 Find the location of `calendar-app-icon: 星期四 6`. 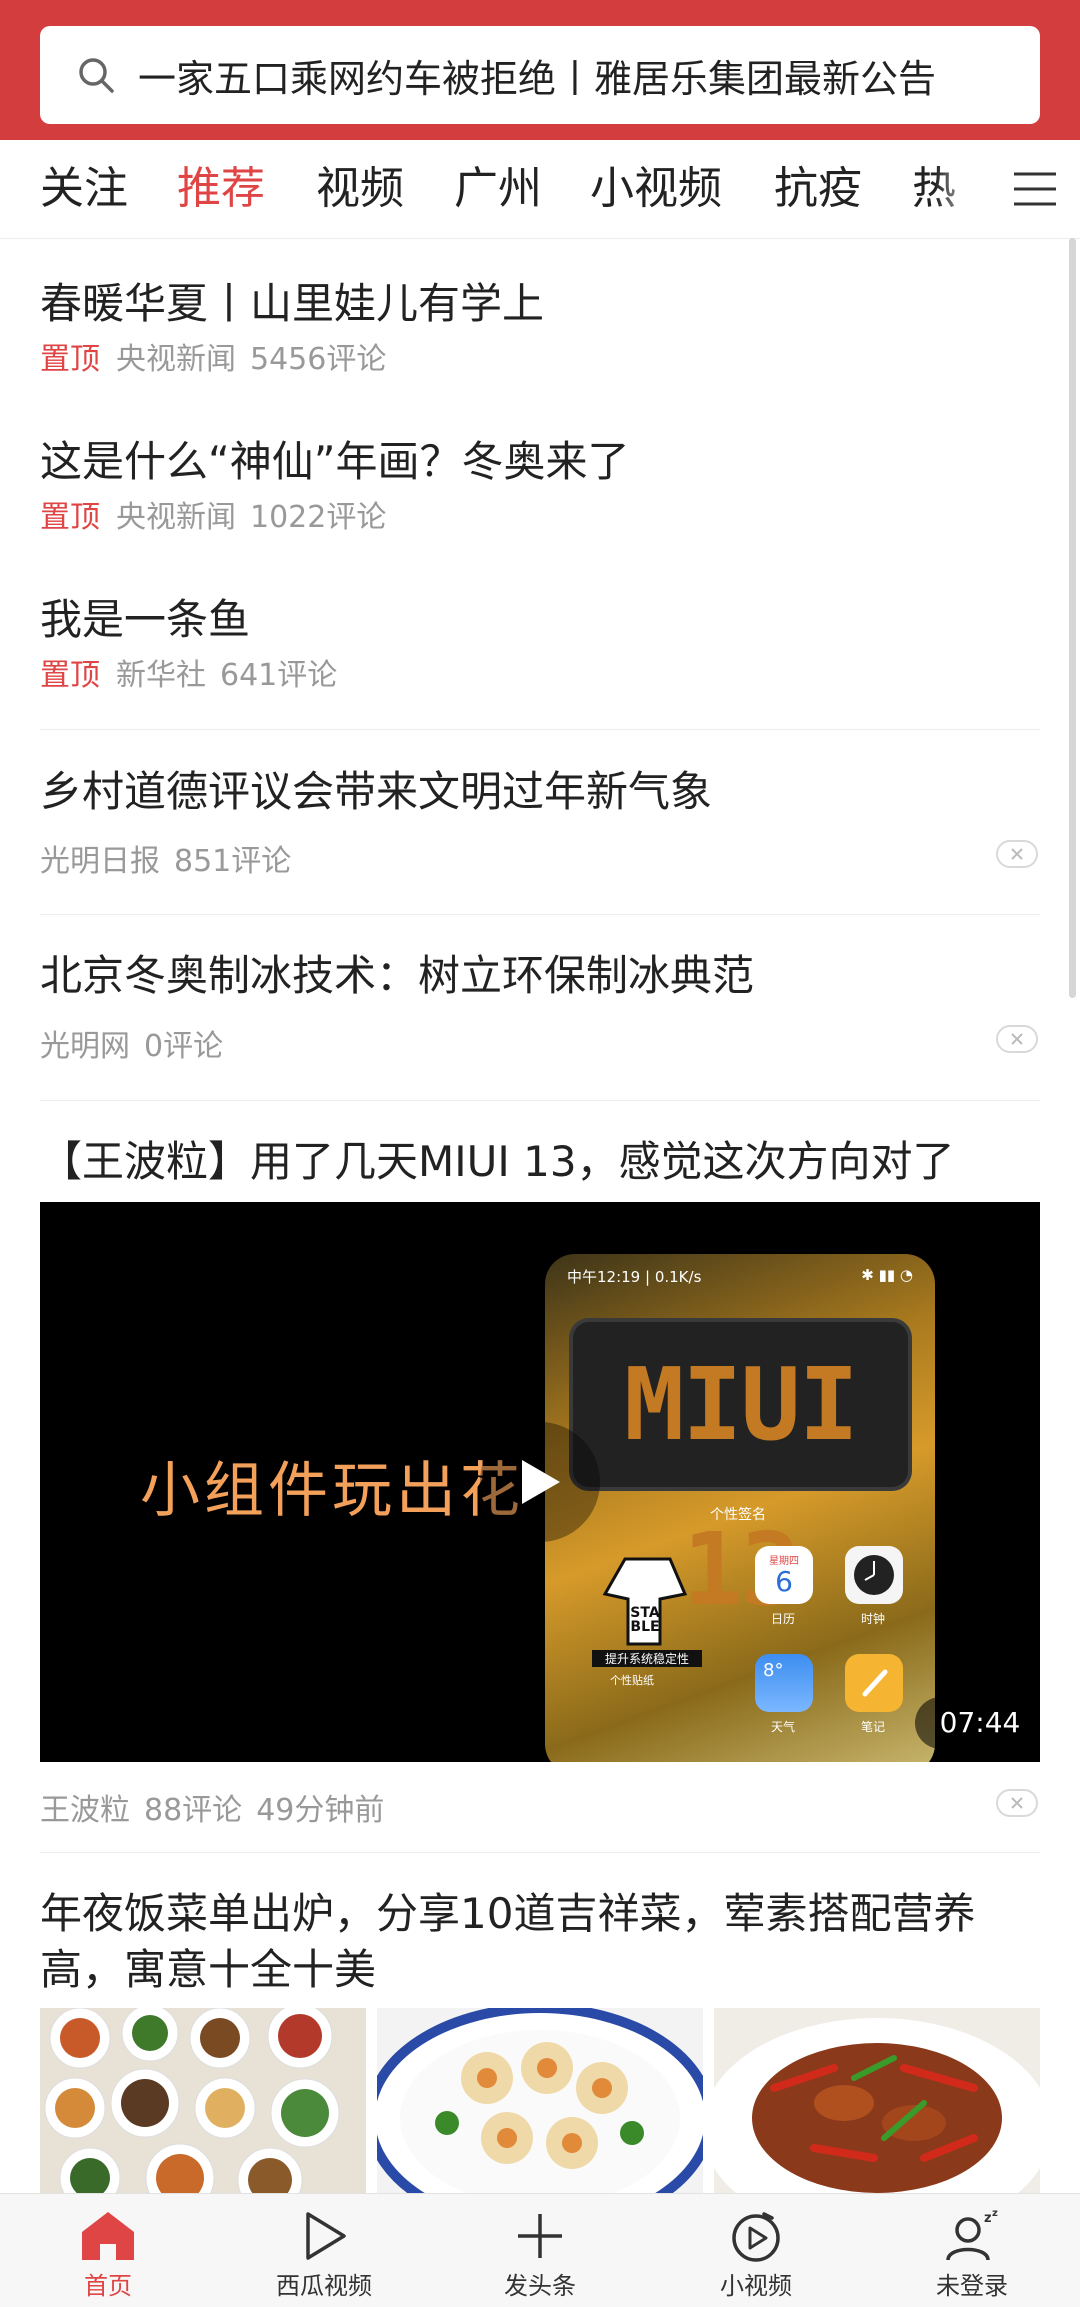

calendar-app-icon: 星期四 6 is located at coordinates (784, 1575).